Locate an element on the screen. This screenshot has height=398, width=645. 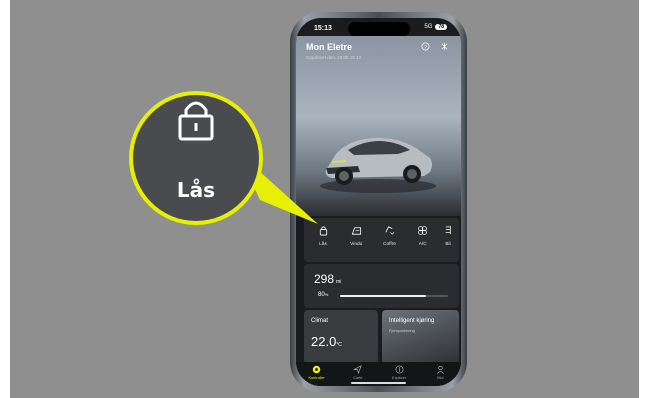
lock-icon is located at coordinates (196, 121).